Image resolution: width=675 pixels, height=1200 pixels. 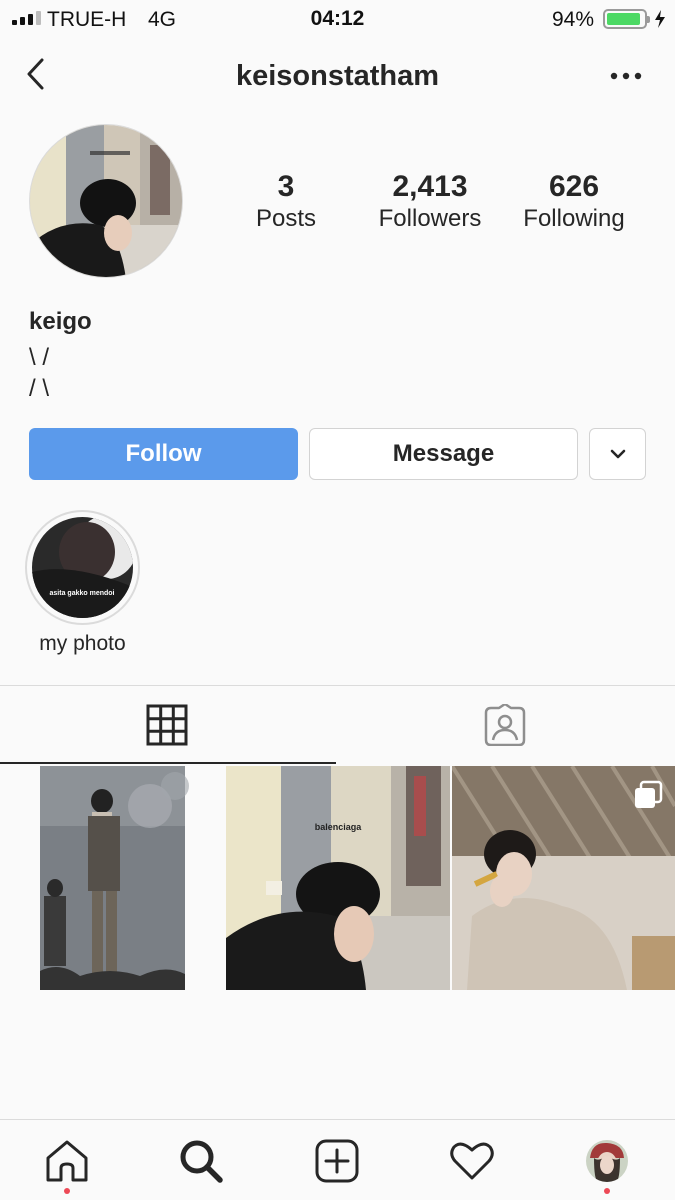 I want to click on profile-avatar-icon, so click(x=607, y=1161).